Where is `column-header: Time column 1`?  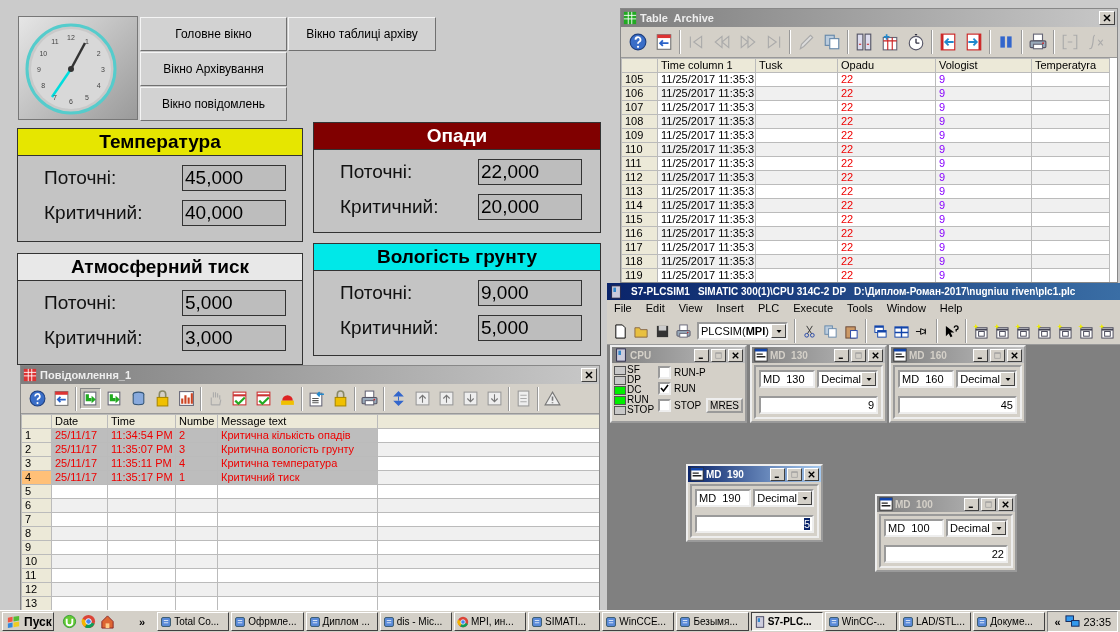 column-header: Time column 1 is located at coordinates (706, 65).